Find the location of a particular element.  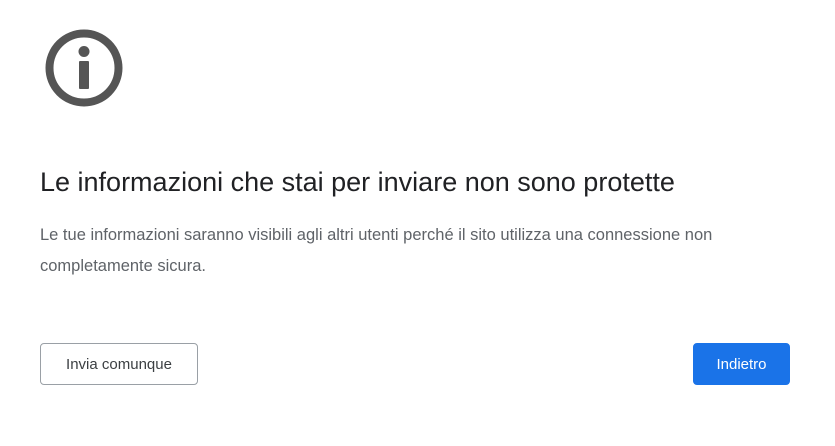

send-anyway-button: Invia comunque is located at coordinates (119, 364).